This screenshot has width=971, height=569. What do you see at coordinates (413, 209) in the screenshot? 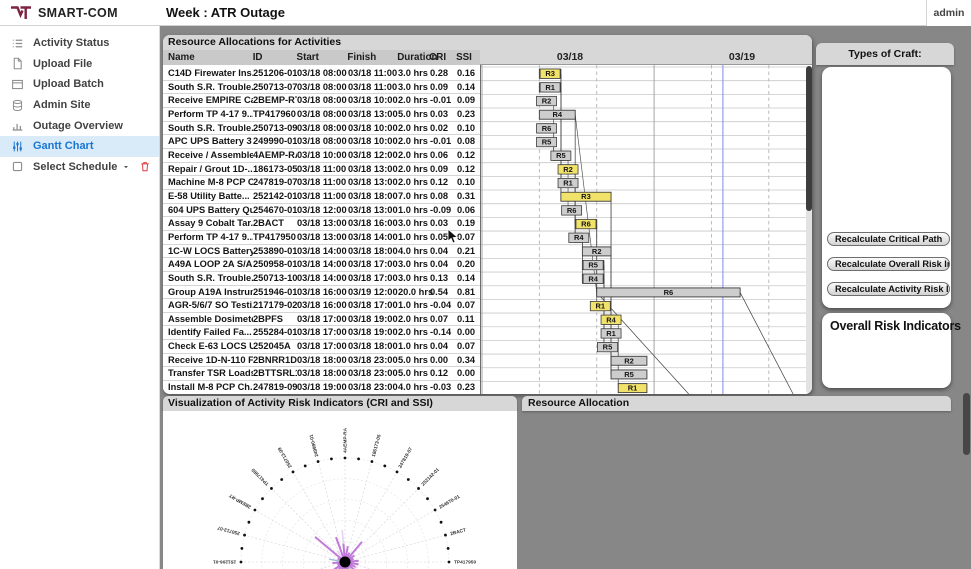
I see `cell: 1.0 hrs` at bounding box center [413, 209].